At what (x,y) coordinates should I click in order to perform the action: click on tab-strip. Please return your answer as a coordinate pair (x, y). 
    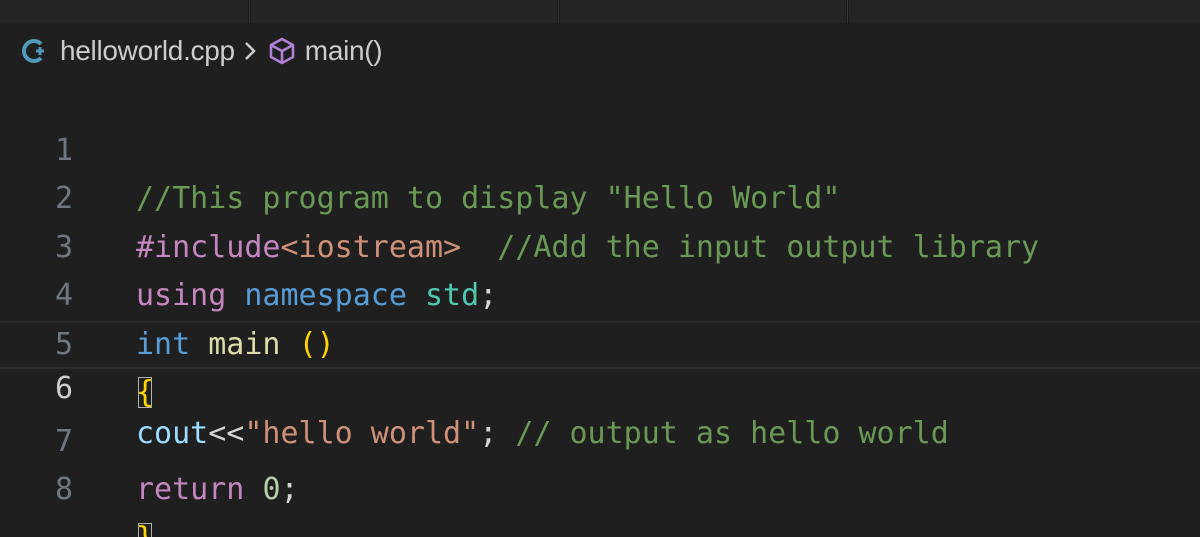
    Looking at the image, I should click on (600, 11).